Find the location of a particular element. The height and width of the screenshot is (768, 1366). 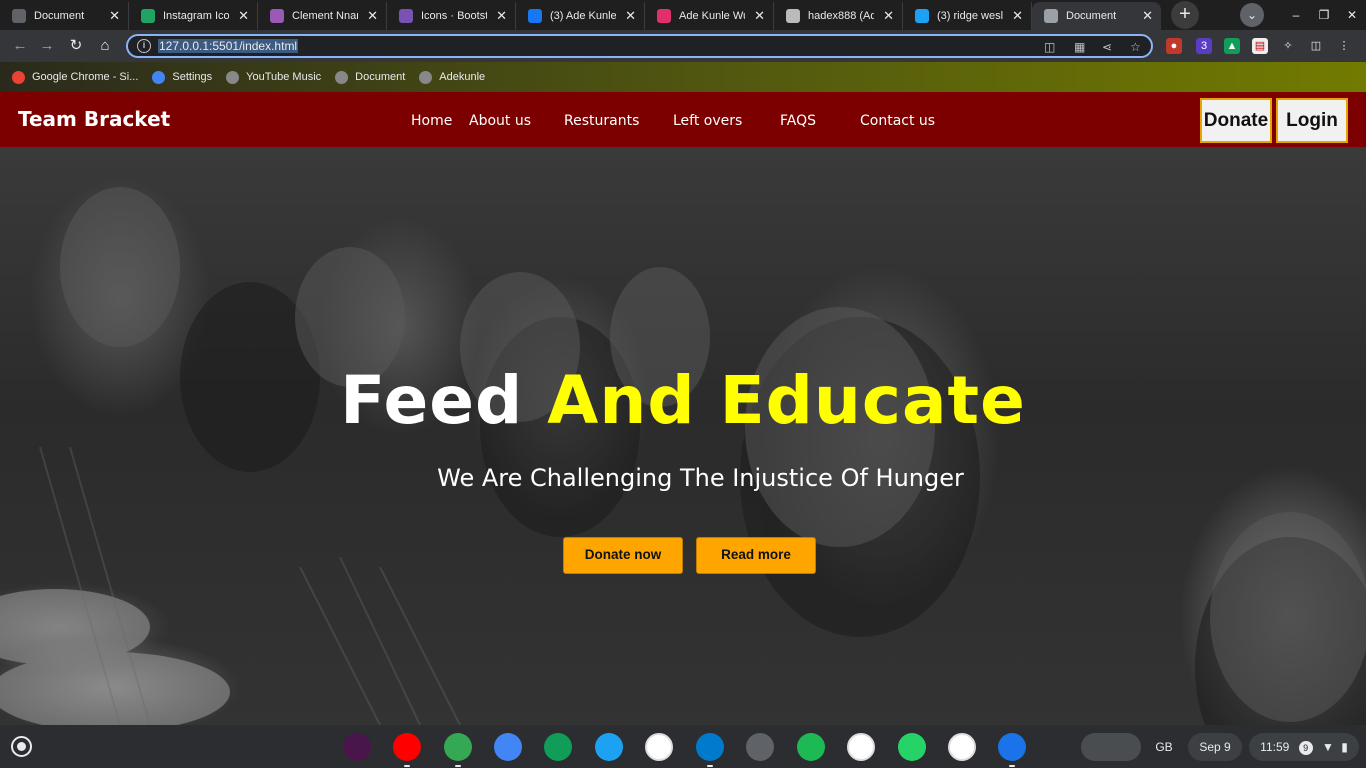

back-icon: ← is located at coordinates (20, 46).